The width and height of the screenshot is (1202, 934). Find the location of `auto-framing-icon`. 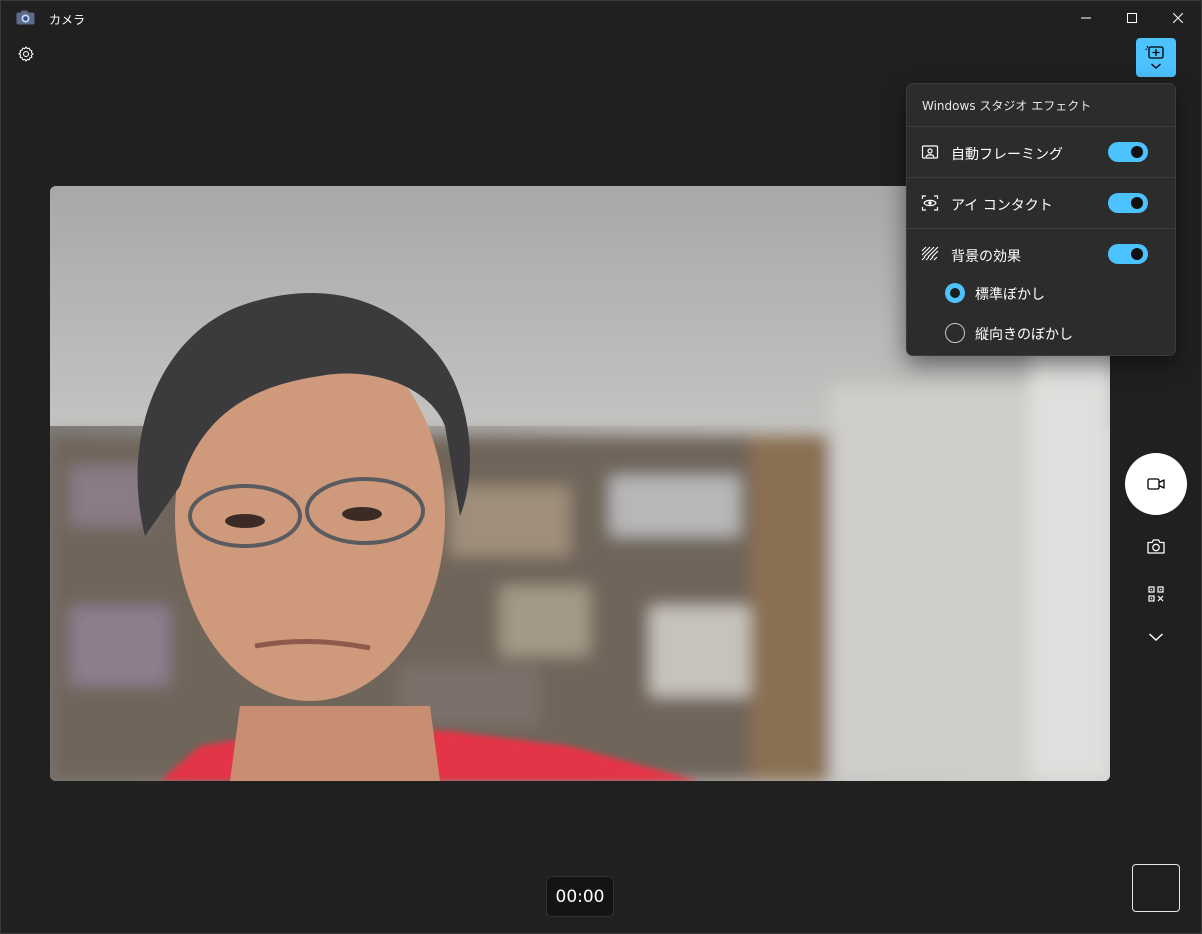

auto-framing-icon is located at coordinates (930, 152).